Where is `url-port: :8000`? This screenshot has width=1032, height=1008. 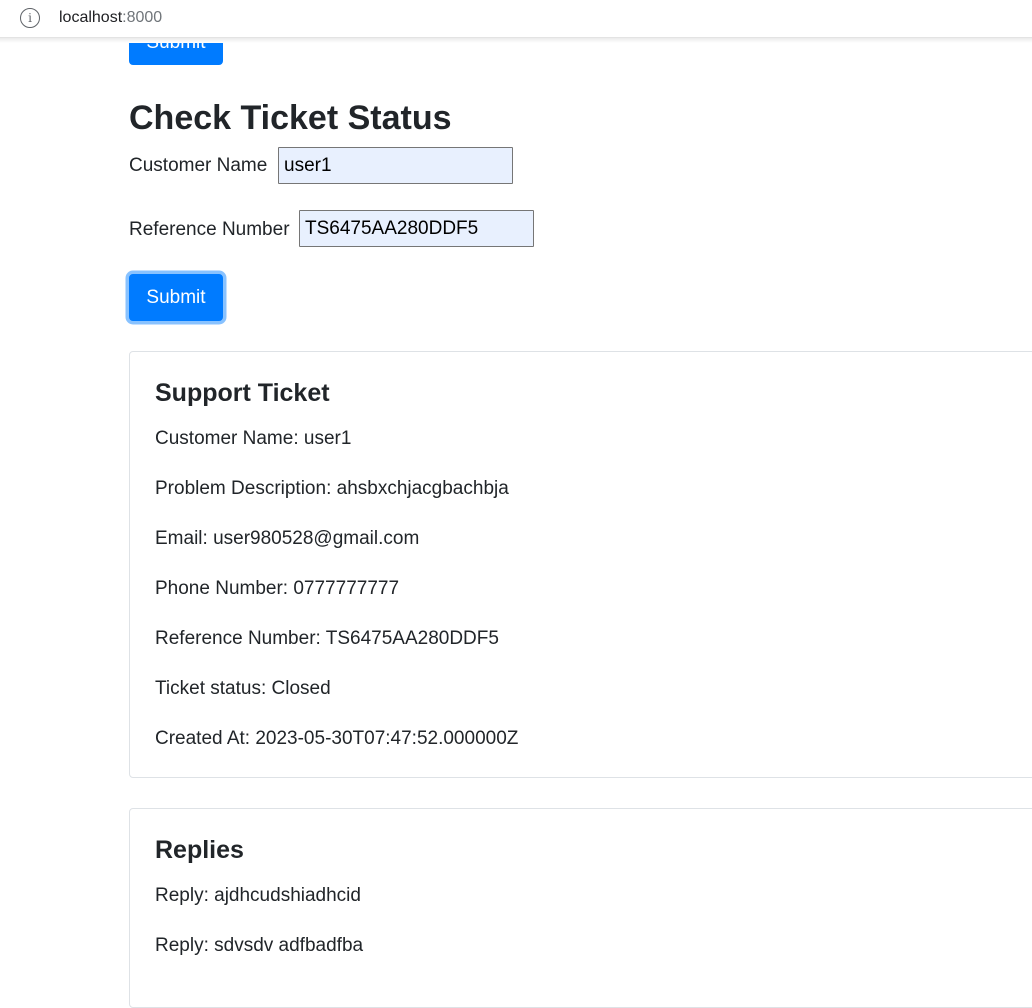 url-port: :8000 is located at coordinates (142, 17).